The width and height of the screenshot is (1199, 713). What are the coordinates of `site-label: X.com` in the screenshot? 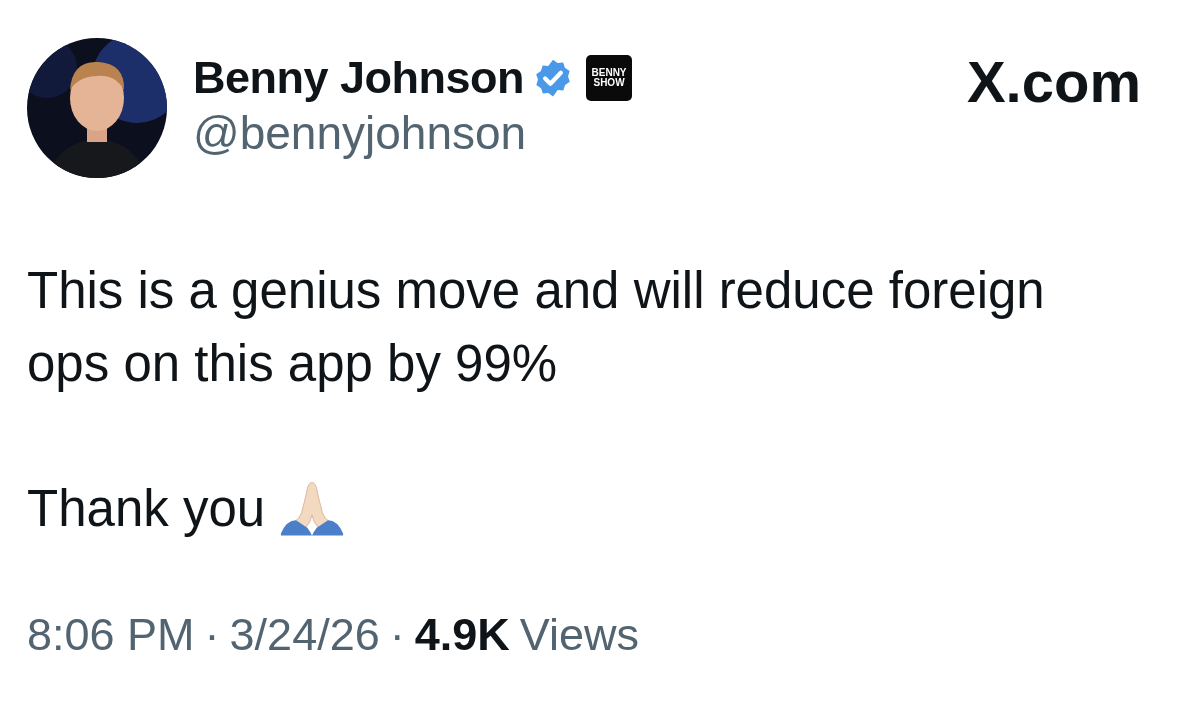 It's located at (1053, 81).